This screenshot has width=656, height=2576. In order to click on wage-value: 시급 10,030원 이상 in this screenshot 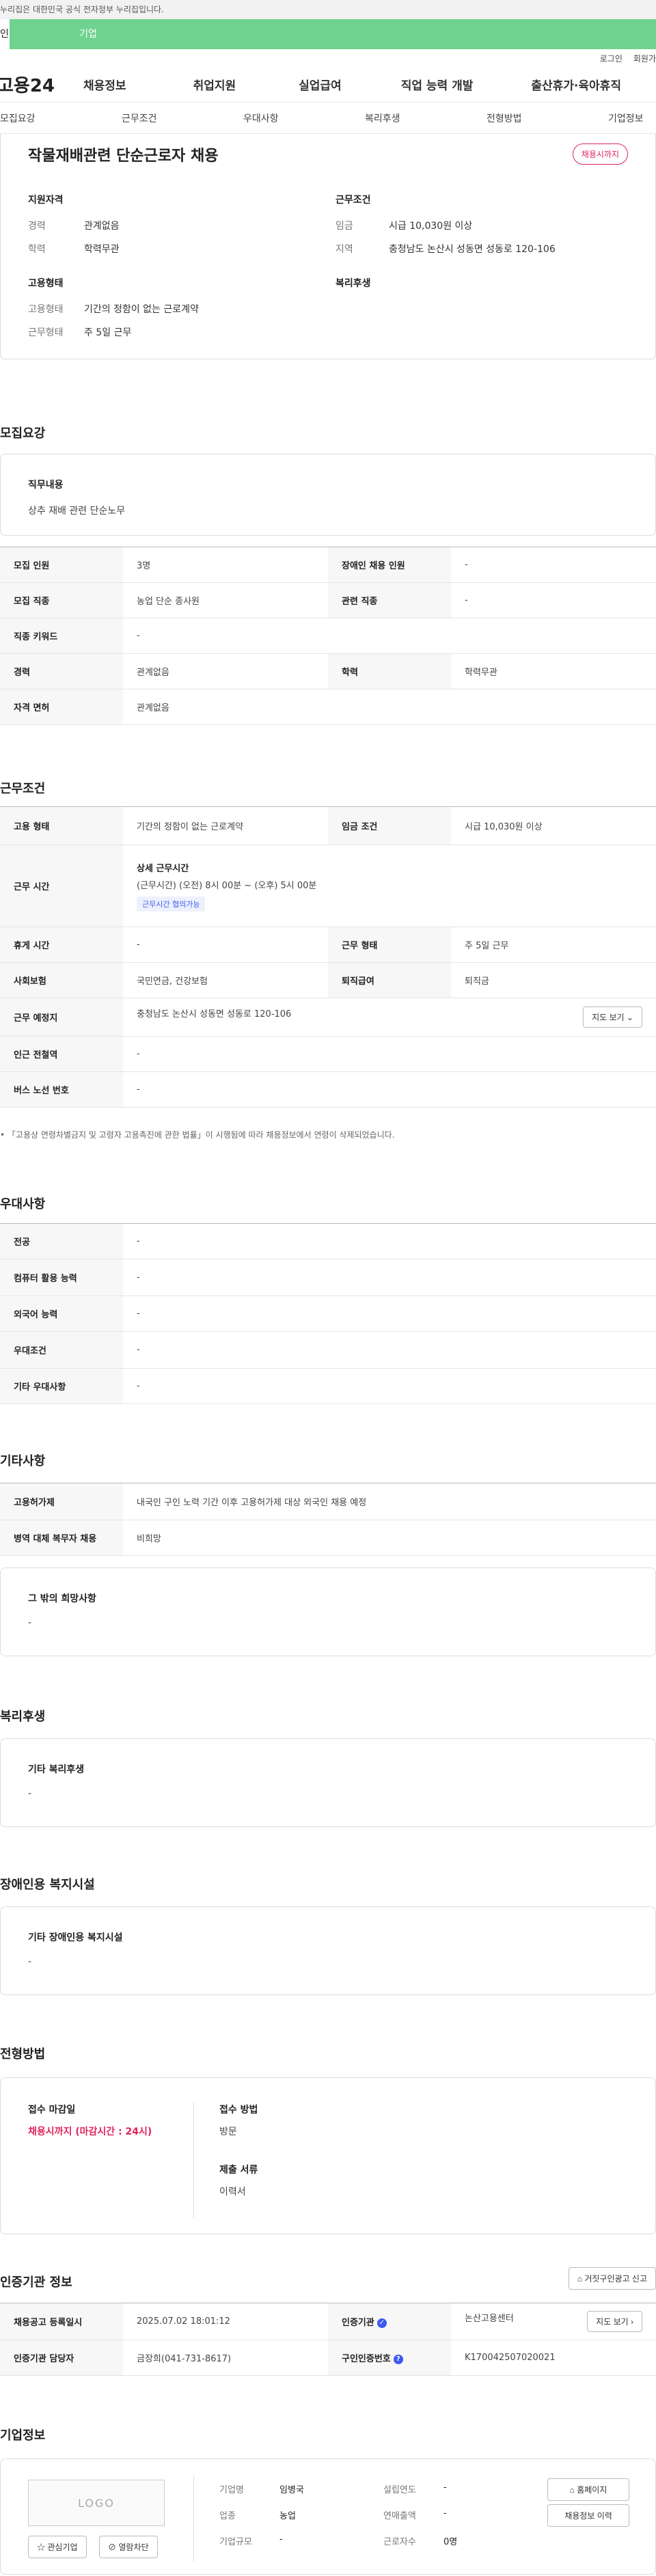, I will do `click(431, 226)`.